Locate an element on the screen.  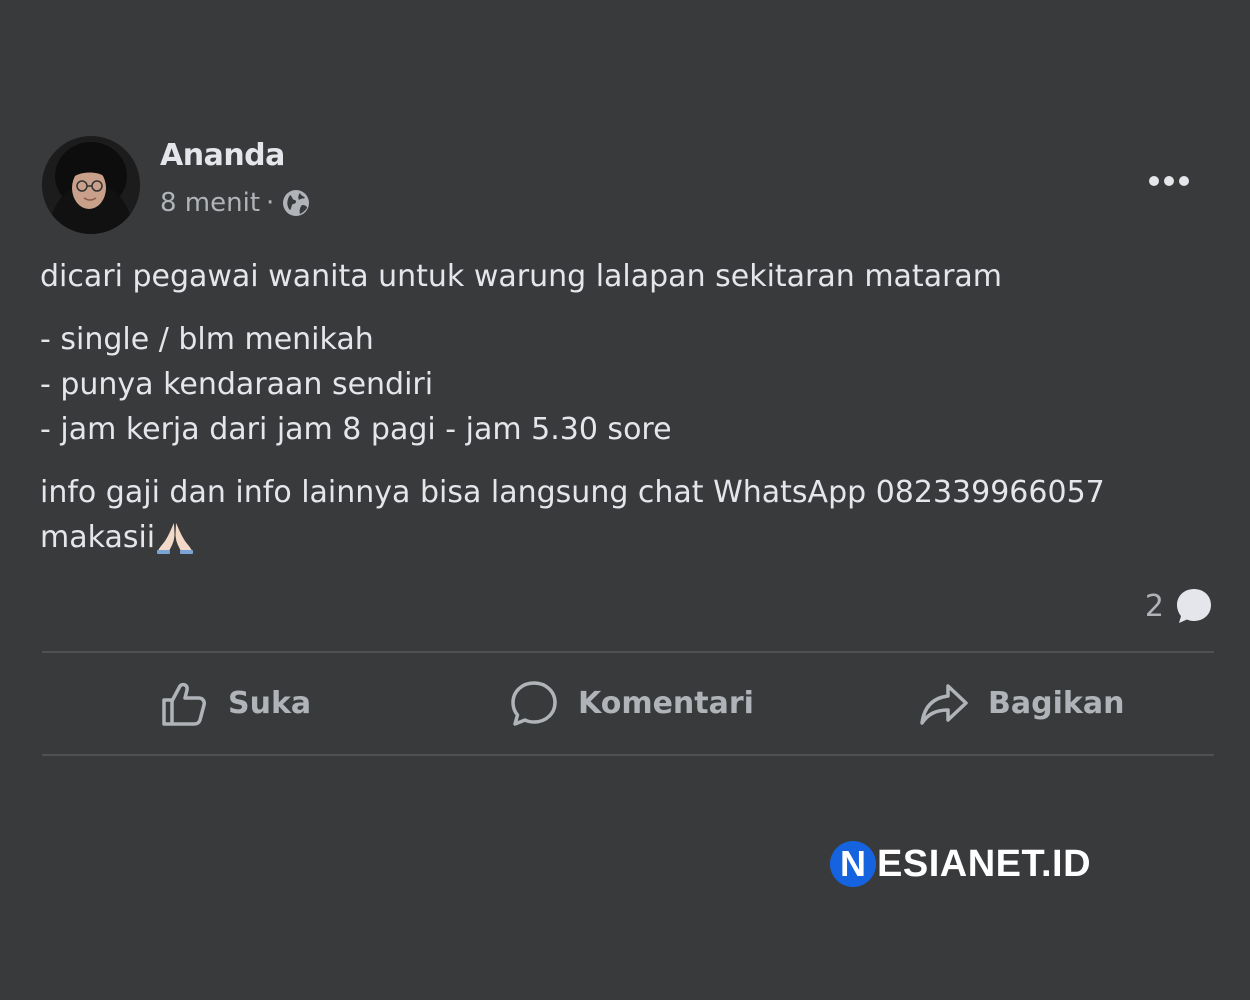
post-line: makasii is located at coordinates (98, 537).